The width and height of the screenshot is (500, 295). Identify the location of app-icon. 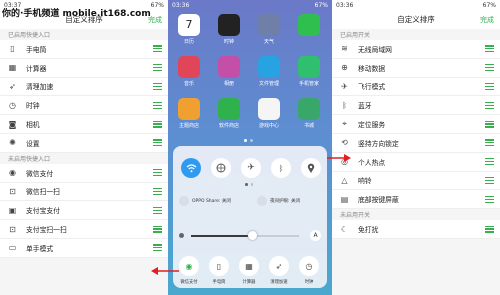
(309, 26).